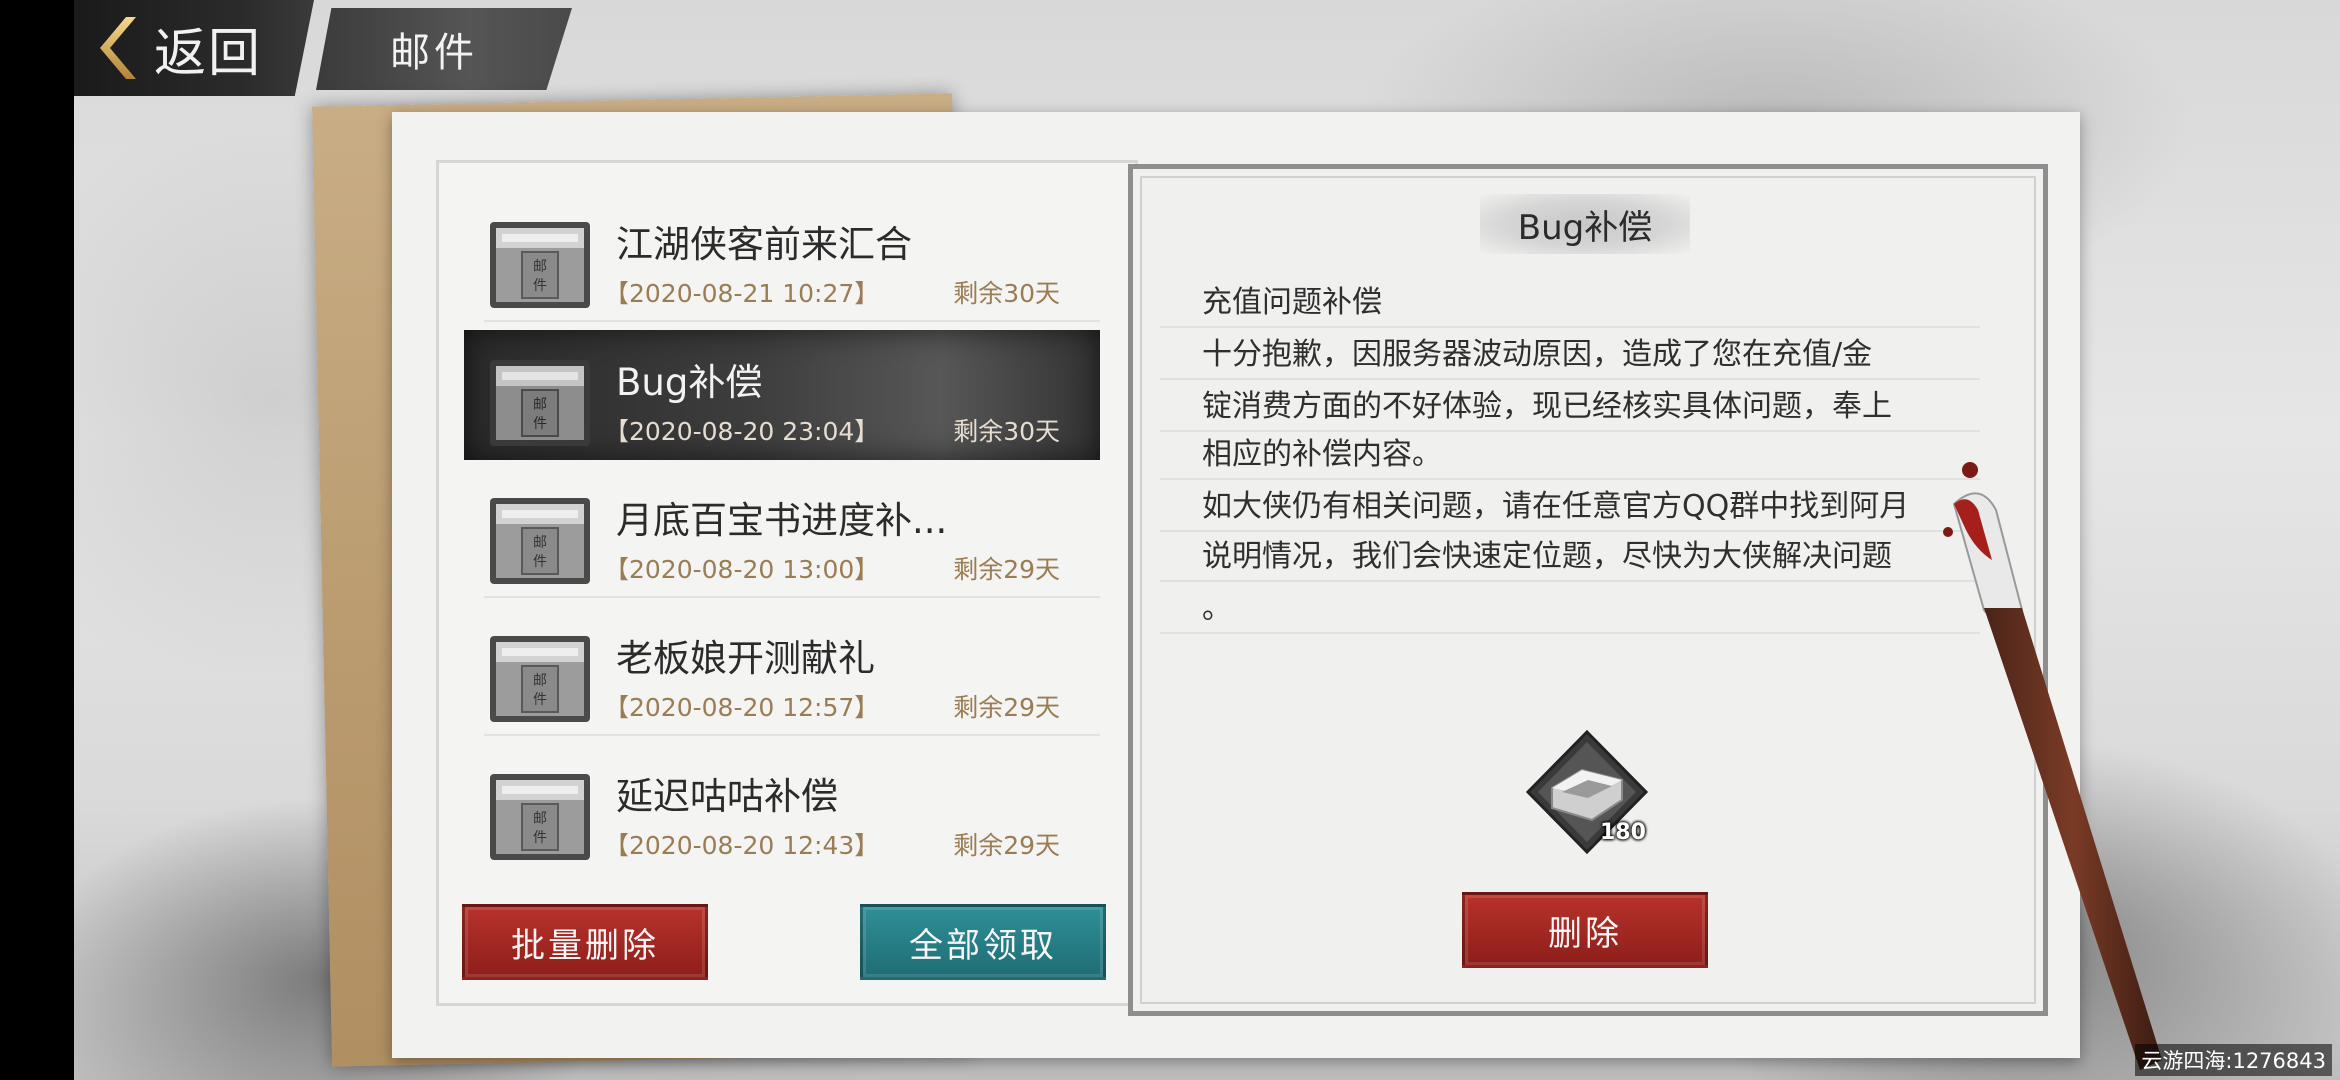 Image resolution: width=2340 pixels, height=1080 pixels. What do you see at coordinates (1570, 557) in the screenshot?
I see `detail-body-line: 说明情况，我们会快速定位题，尽快为大侠解决问题` at bounding box center [1570, 557].